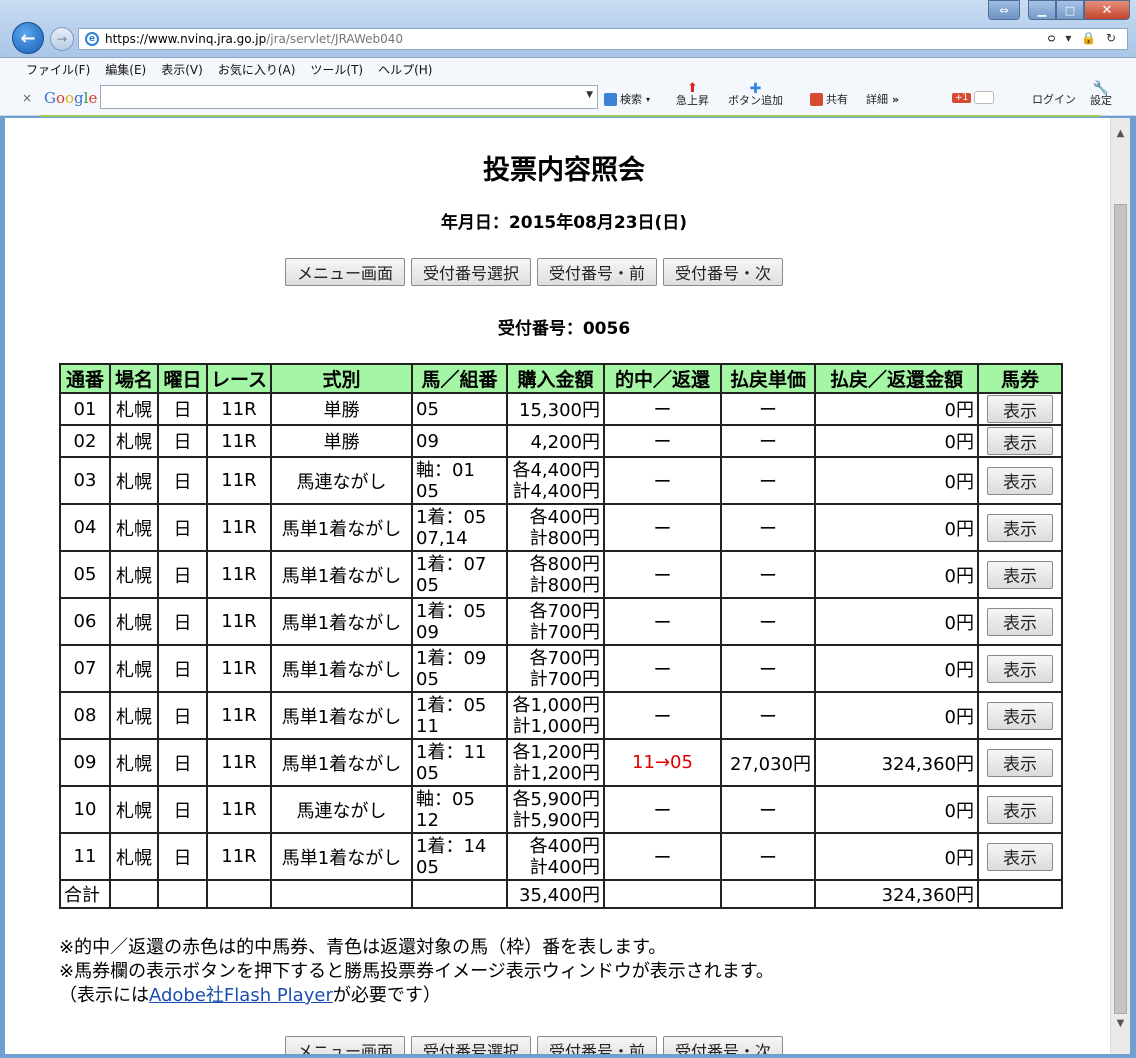 This screenshot has height=1058, width=1136. Describe the element at coordinates (345, 1045) in the screenshot. I see `menu-screen-button-bottom: メニュー画面` at that location.